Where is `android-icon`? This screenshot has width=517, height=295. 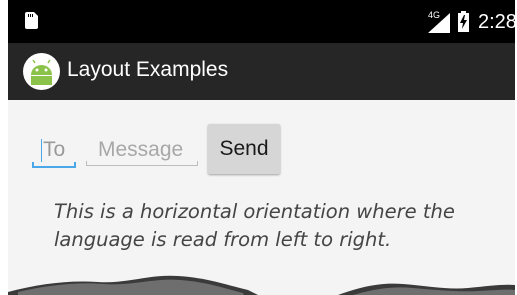
android-icon is located at coordinates (41, 71).